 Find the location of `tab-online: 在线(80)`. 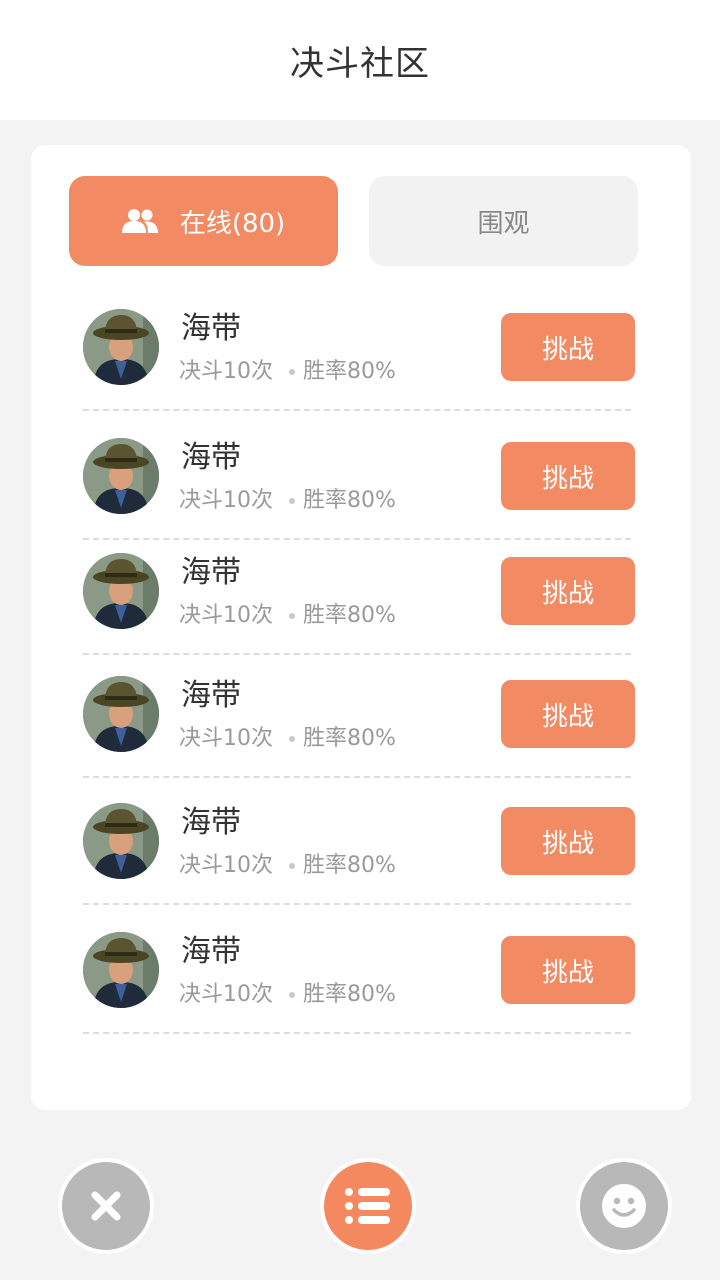

tab-online: 在线(80) is located at coordinates (203, 221).